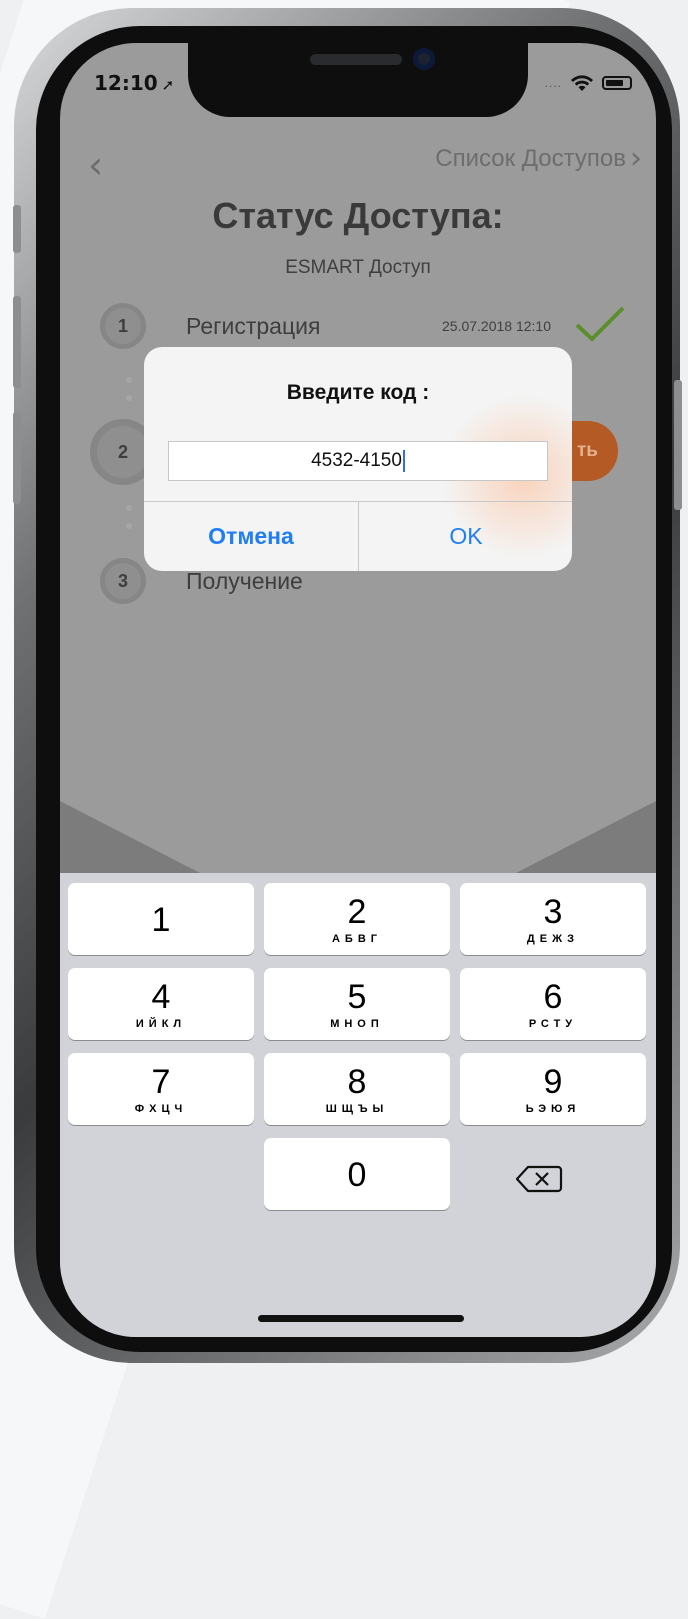 The height and width of the screenshot is (1619, 688). What do you see at coordinates (553, 939) in the screenshot?
I see `key-letters: ДЕЖЗ` at bounding box center [553, 939].